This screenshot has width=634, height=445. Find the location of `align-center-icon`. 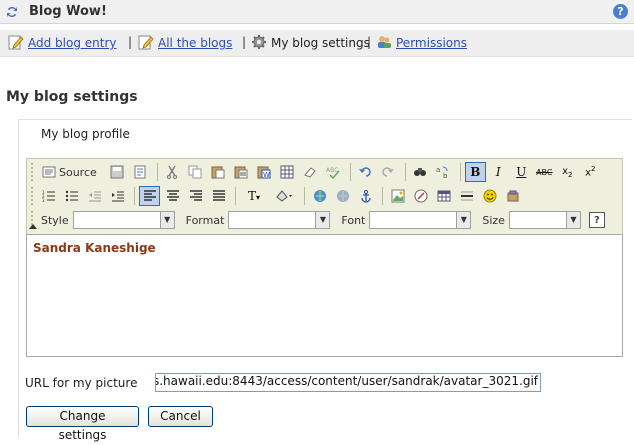

align-center-icon is located at coordinates (172, 195).